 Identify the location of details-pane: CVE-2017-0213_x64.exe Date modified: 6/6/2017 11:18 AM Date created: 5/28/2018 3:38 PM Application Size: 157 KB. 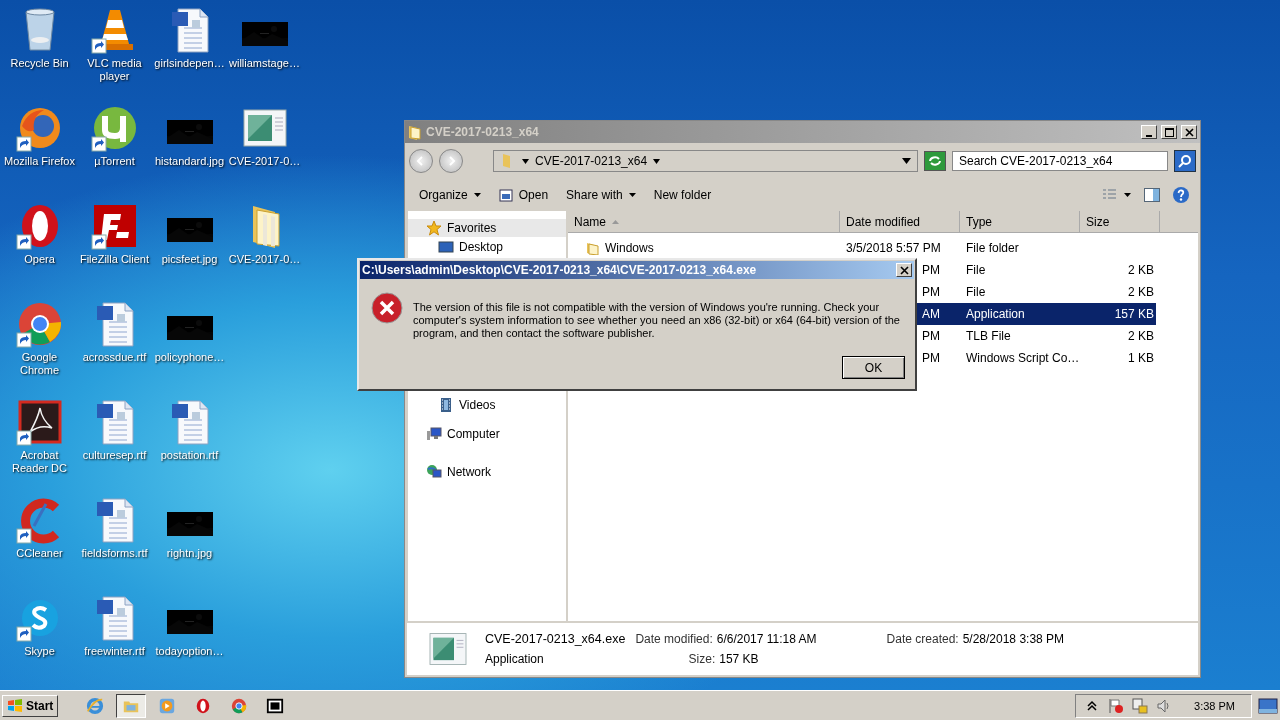
(802, 648).